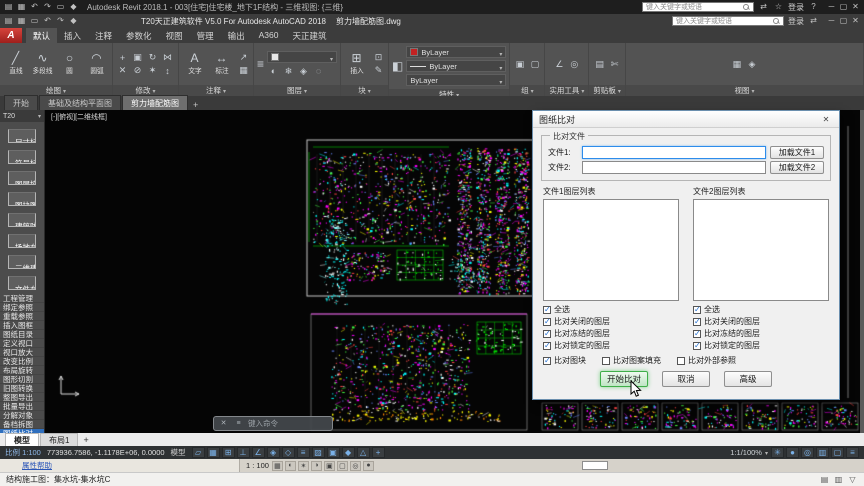 Image resolution: width=864 pixels, height=486 pixels. I want to click on palette-header: T20, so click(22, 116).